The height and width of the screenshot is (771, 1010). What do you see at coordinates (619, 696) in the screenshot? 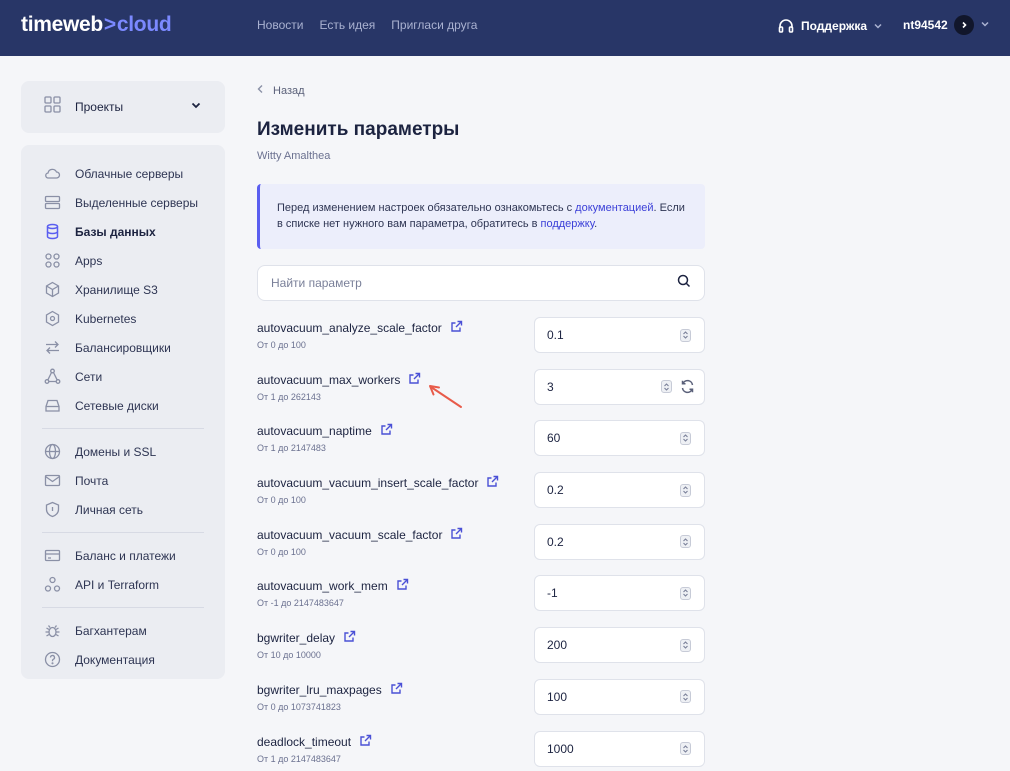
I see `param-value-input: 100` at bounding box center [619, 696].